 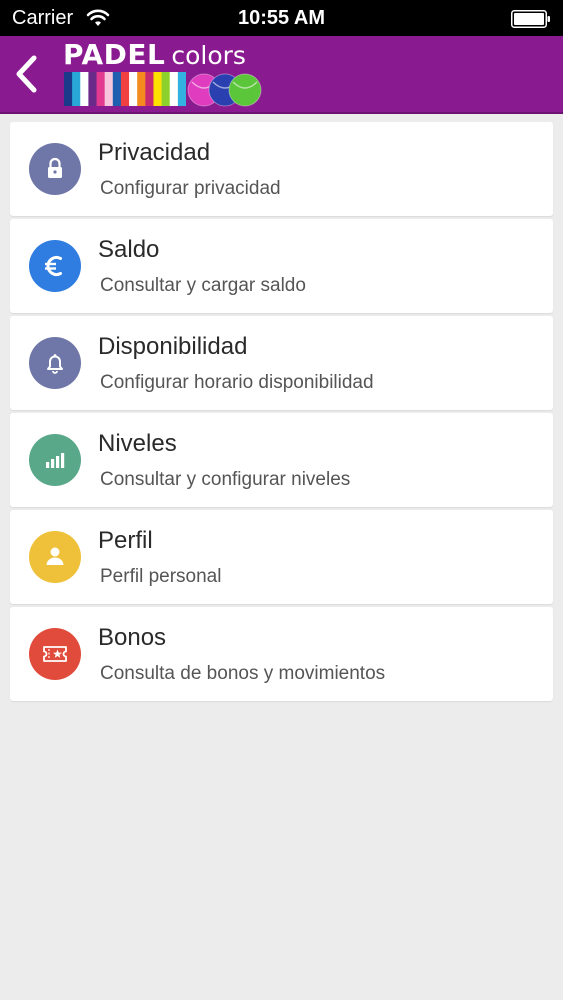 What do you see at coordinates (530, 19) in the screenshot?
I see `battery-icon` at bounding box center [530, 19].